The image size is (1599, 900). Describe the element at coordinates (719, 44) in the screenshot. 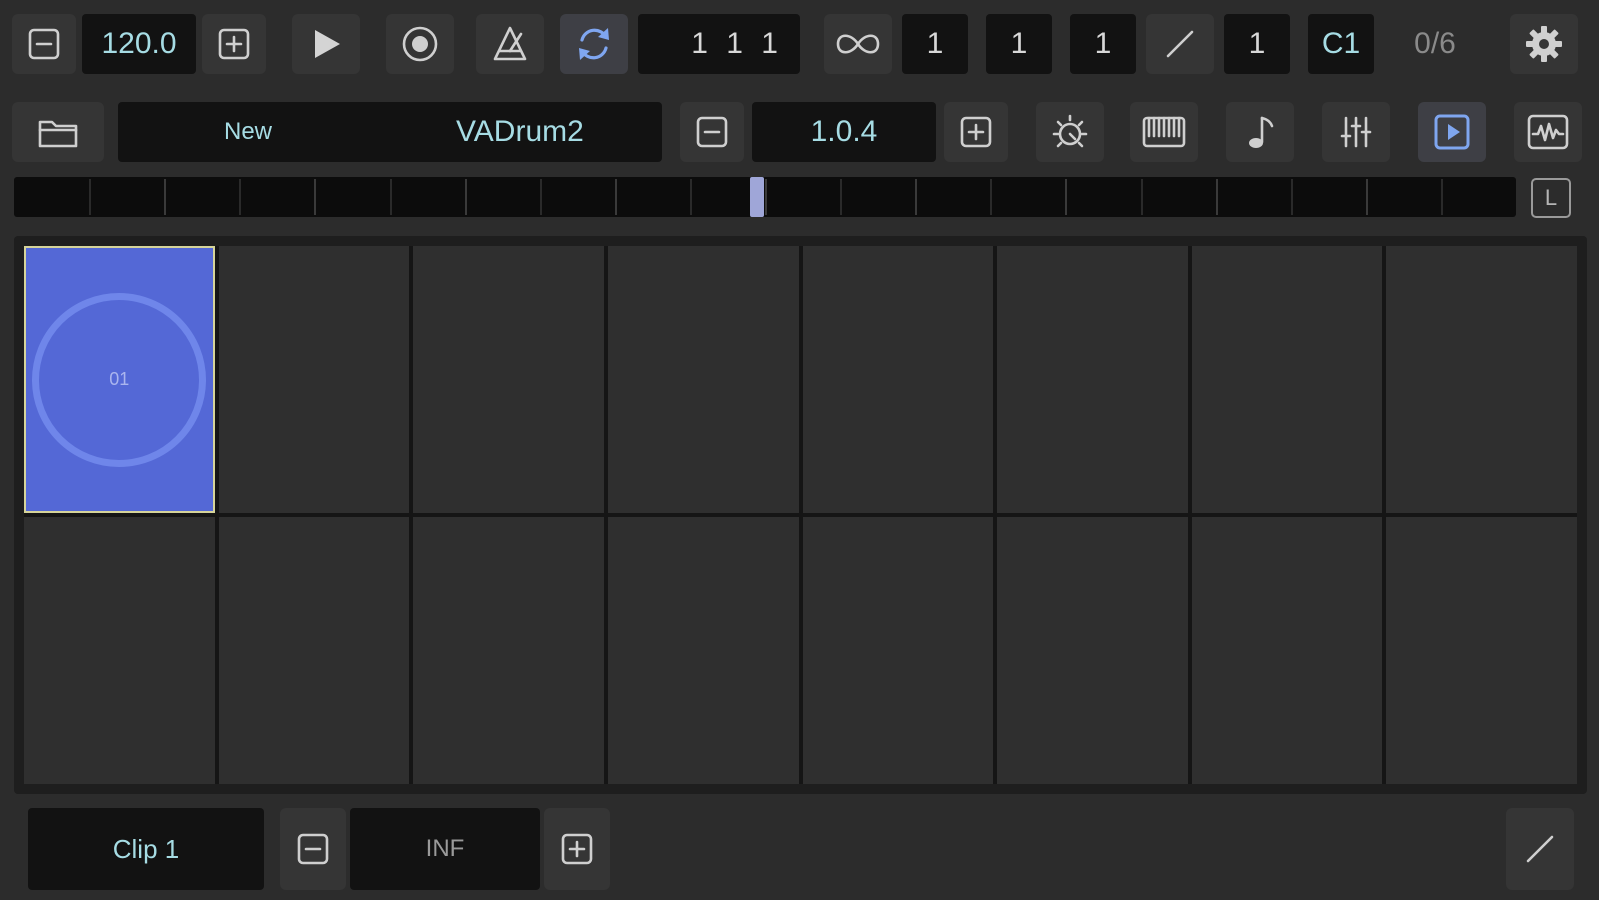

I see `song-position-field: 1 1 1` at that location.